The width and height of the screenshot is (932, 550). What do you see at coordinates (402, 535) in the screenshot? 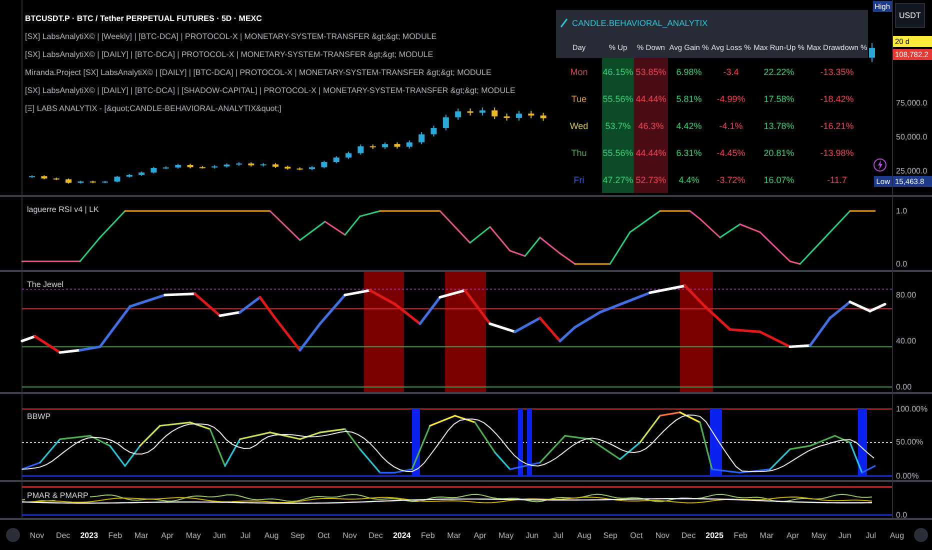
I see `time-label: 2024` at bounding box center [402, 535].